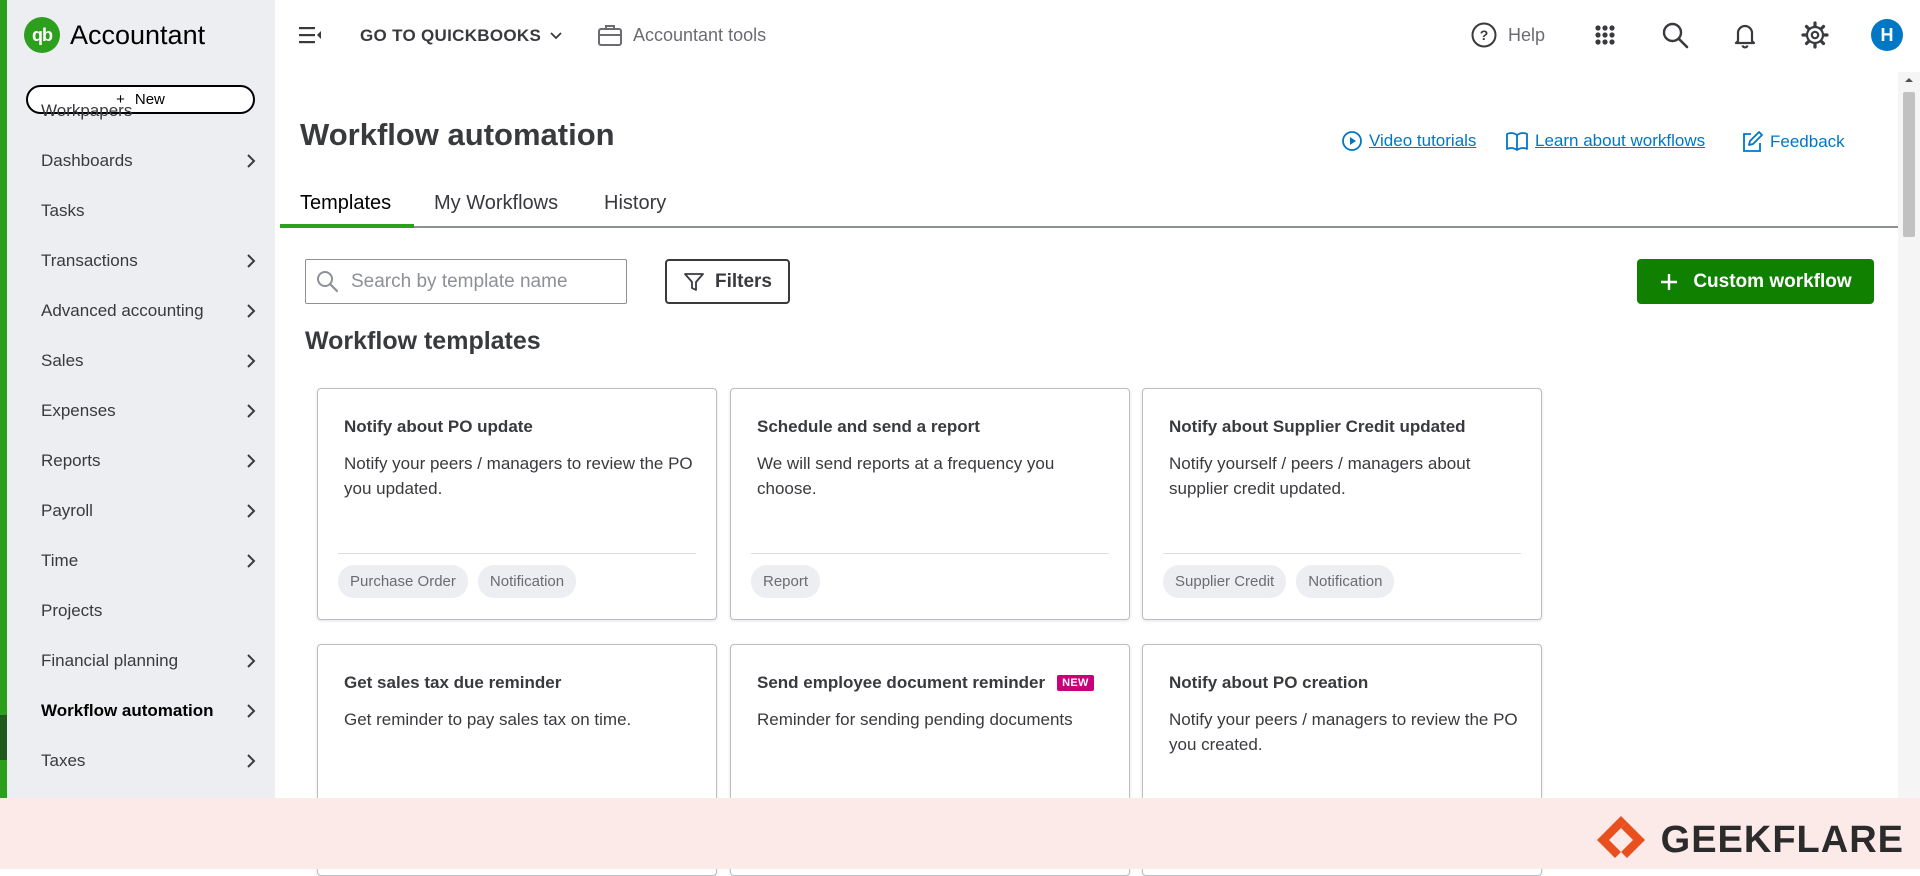 Image resolution: width=1920 pixels, height=876 pixels. Describe the element at coordinates (137, 511) in the screenshot. I see `sidebar-item-payroll: Payroll` at that location.